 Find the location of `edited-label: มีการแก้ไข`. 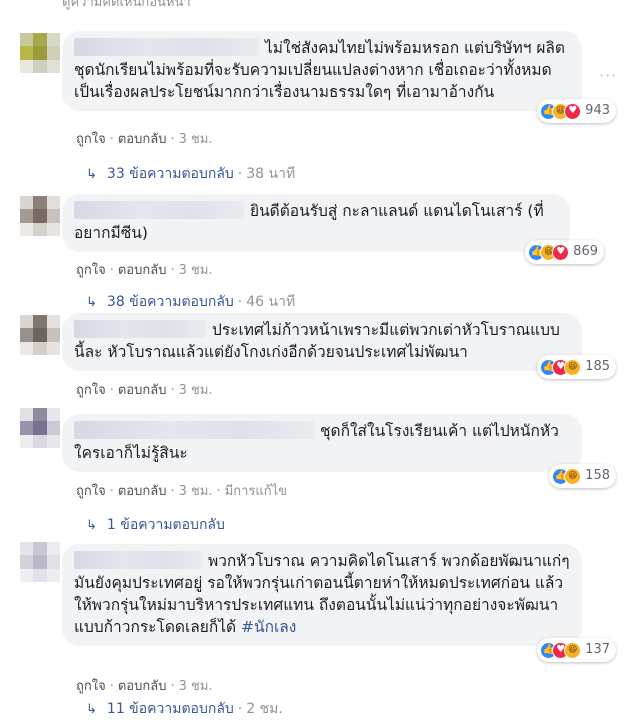

edited-label: มีการแก้ไข is located at coordinates (256, 491).